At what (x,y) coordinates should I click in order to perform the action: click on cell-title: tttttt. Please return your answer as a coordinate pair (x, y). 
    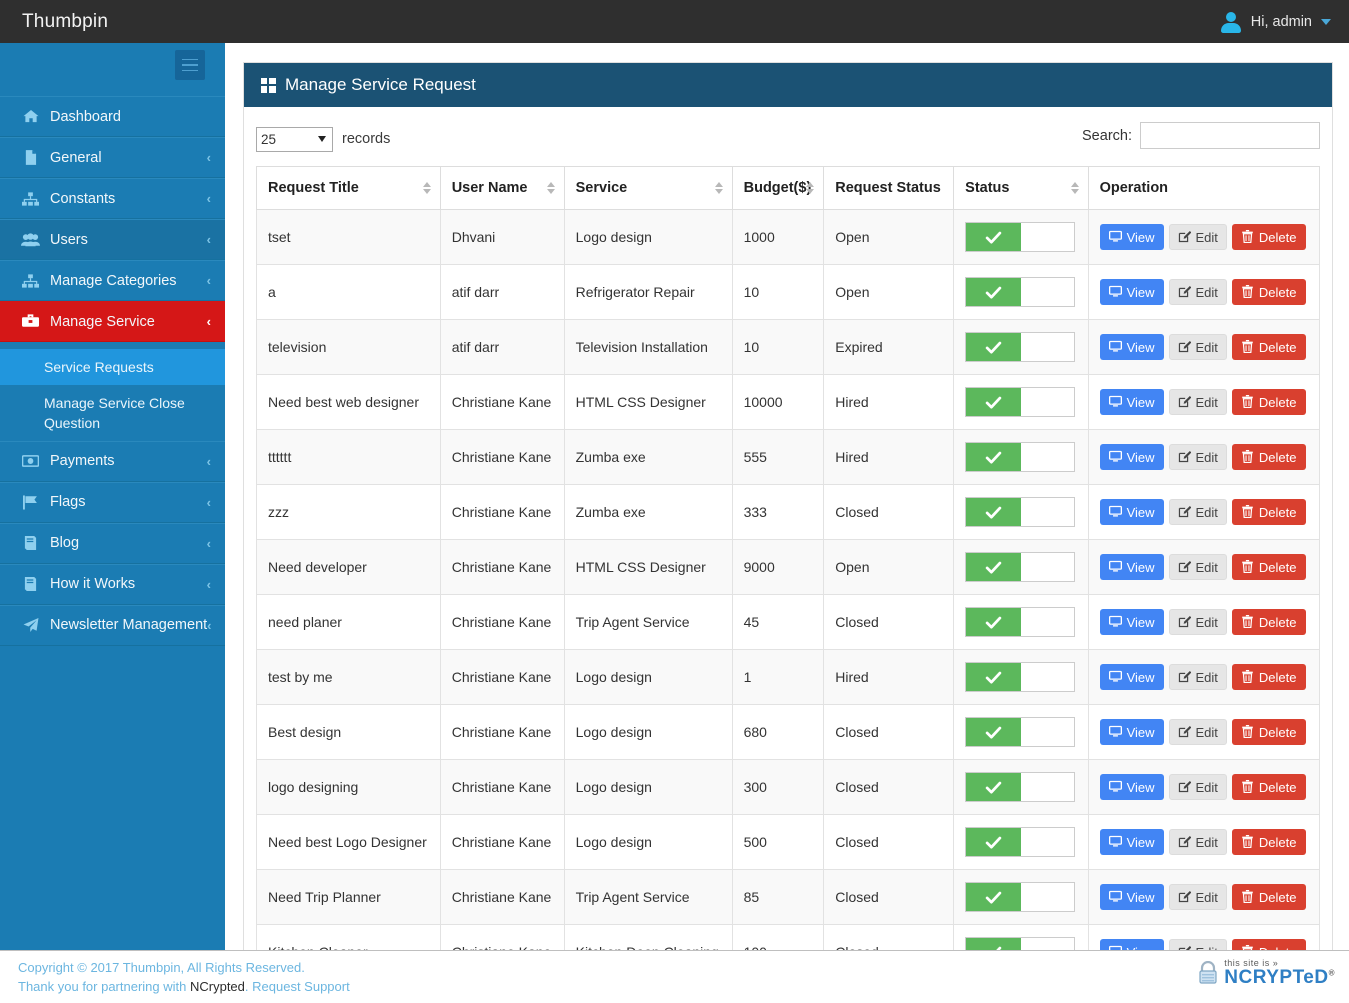
    Looking at the image, I should click on (348, 457).